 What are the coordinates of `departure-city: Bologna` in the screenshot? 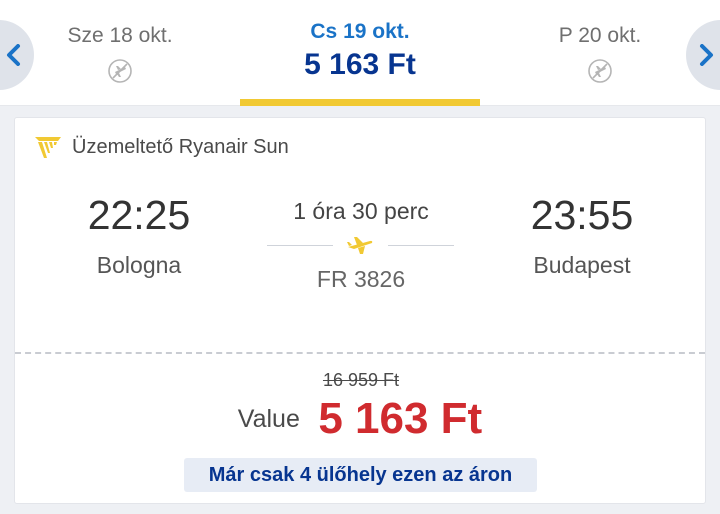 It's located at (139, 265).